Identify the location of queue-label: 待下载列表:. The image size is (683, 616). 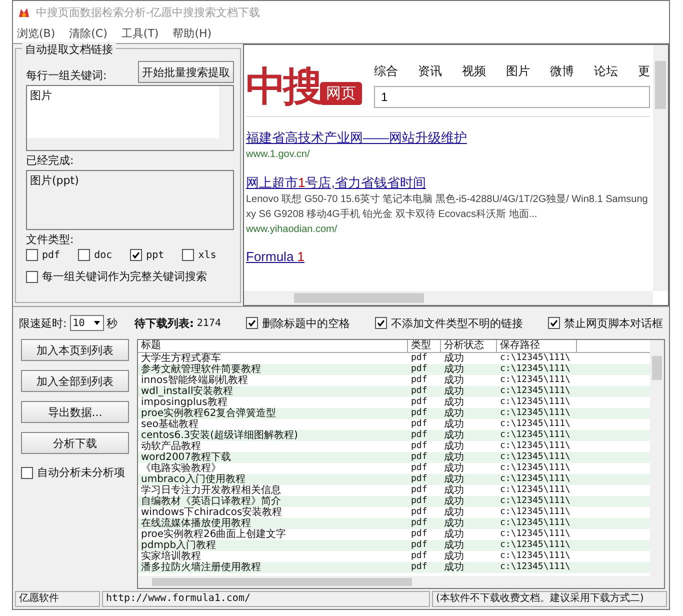
(164, 323).